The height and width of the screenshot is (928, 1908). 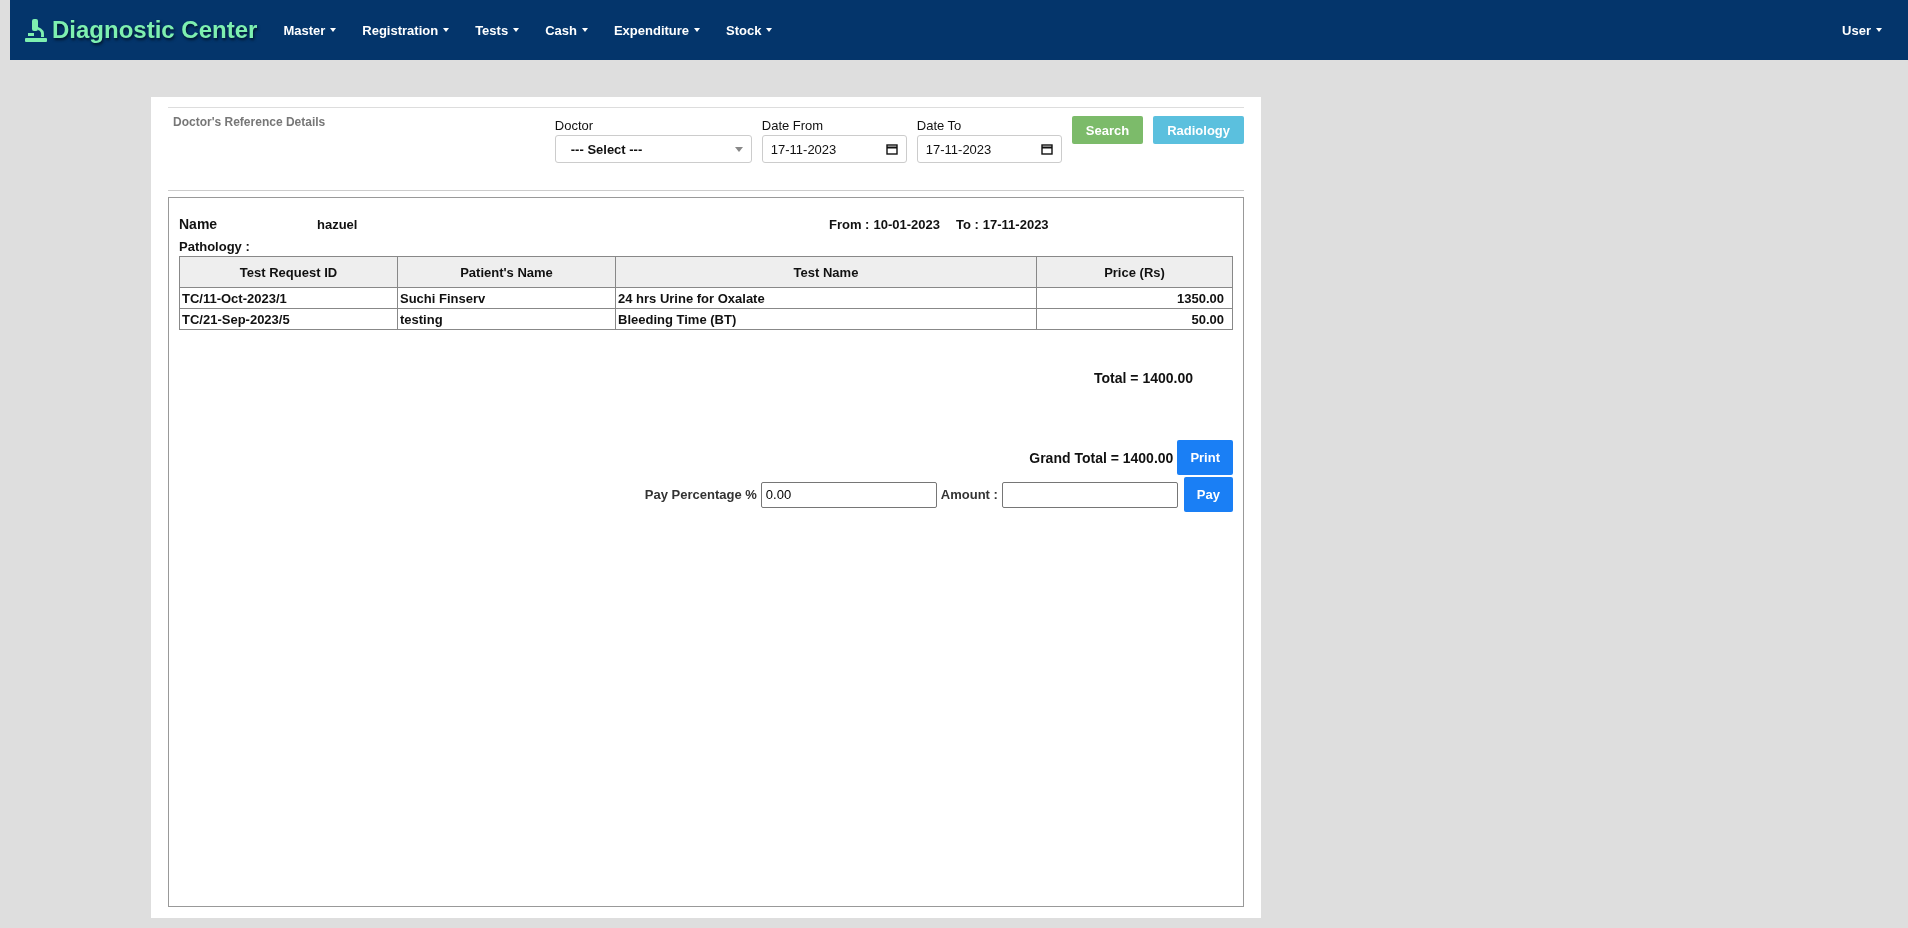 What do you see at coordinates (848, 494) in the screenshot?
I see `pay-percentage-input: 0.00` at bounding box center [848, 494].